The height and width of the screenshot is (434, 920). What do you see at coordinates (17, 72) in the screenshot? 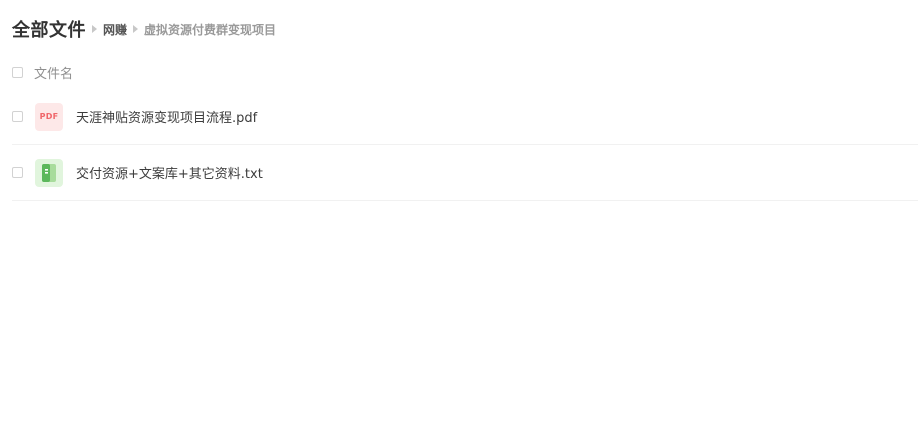
I see `select-all-checkbox` at bounding box center [17, 72].